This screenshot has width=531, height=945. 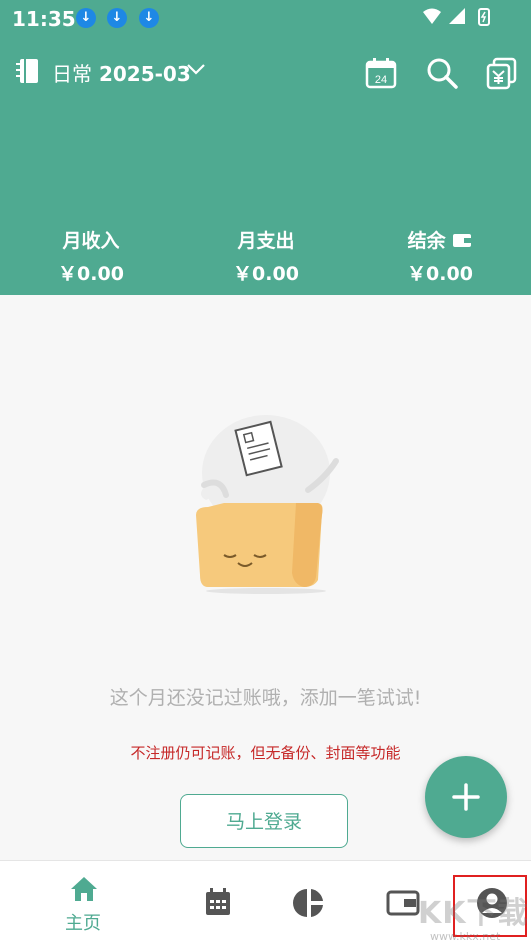 What do you see at coordinates (456, 17) in the screenshot?
I see `system-status-icons` at bounding box center [456, 17].